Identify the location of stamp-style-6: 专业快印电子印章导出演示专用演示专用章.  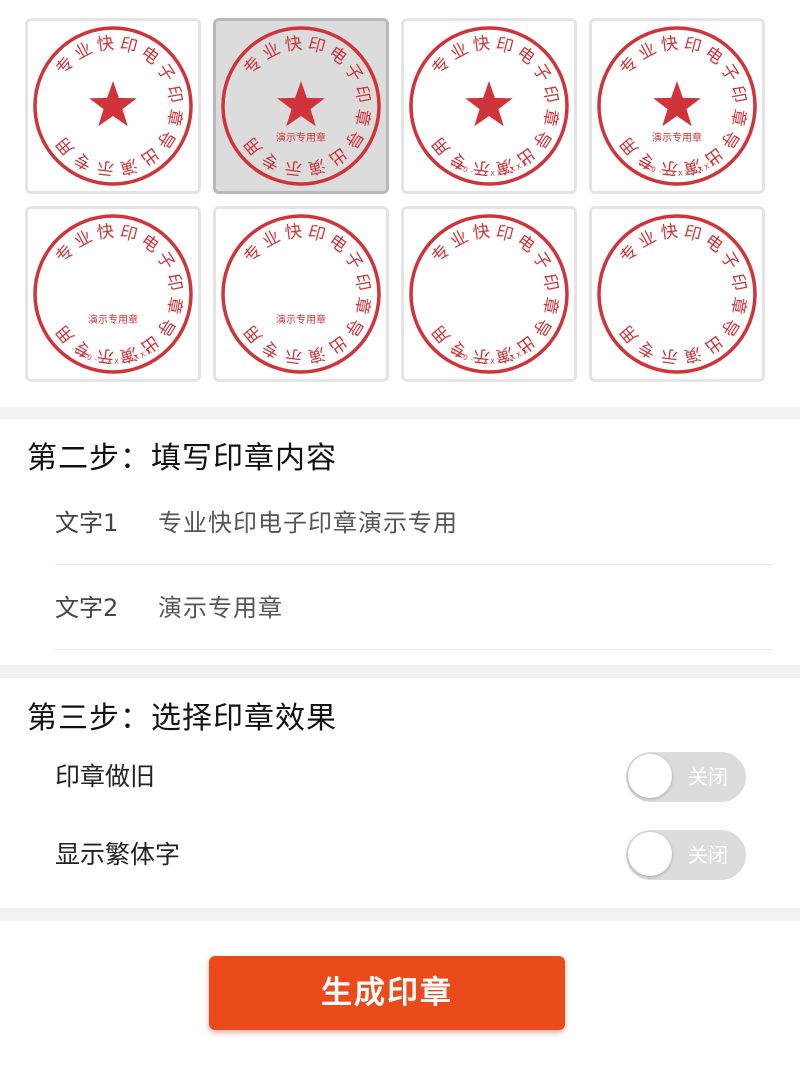
(301, 294).